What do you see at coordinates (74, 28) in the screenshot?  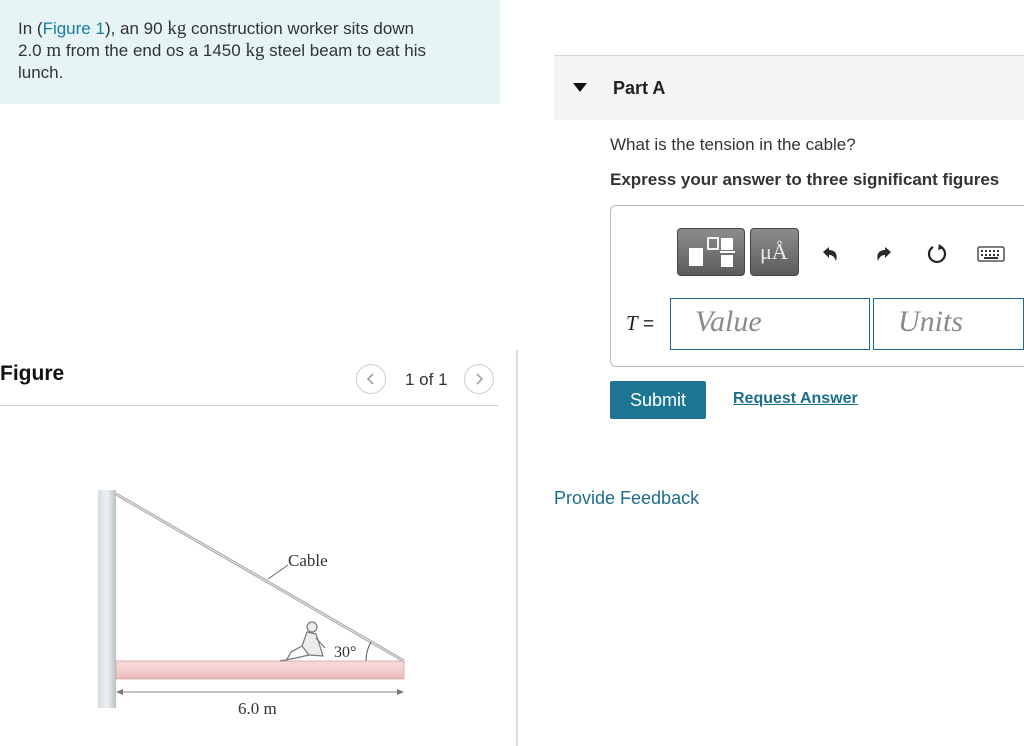 I see `figure-link: Figure 1` at bounding box center [74, 28].